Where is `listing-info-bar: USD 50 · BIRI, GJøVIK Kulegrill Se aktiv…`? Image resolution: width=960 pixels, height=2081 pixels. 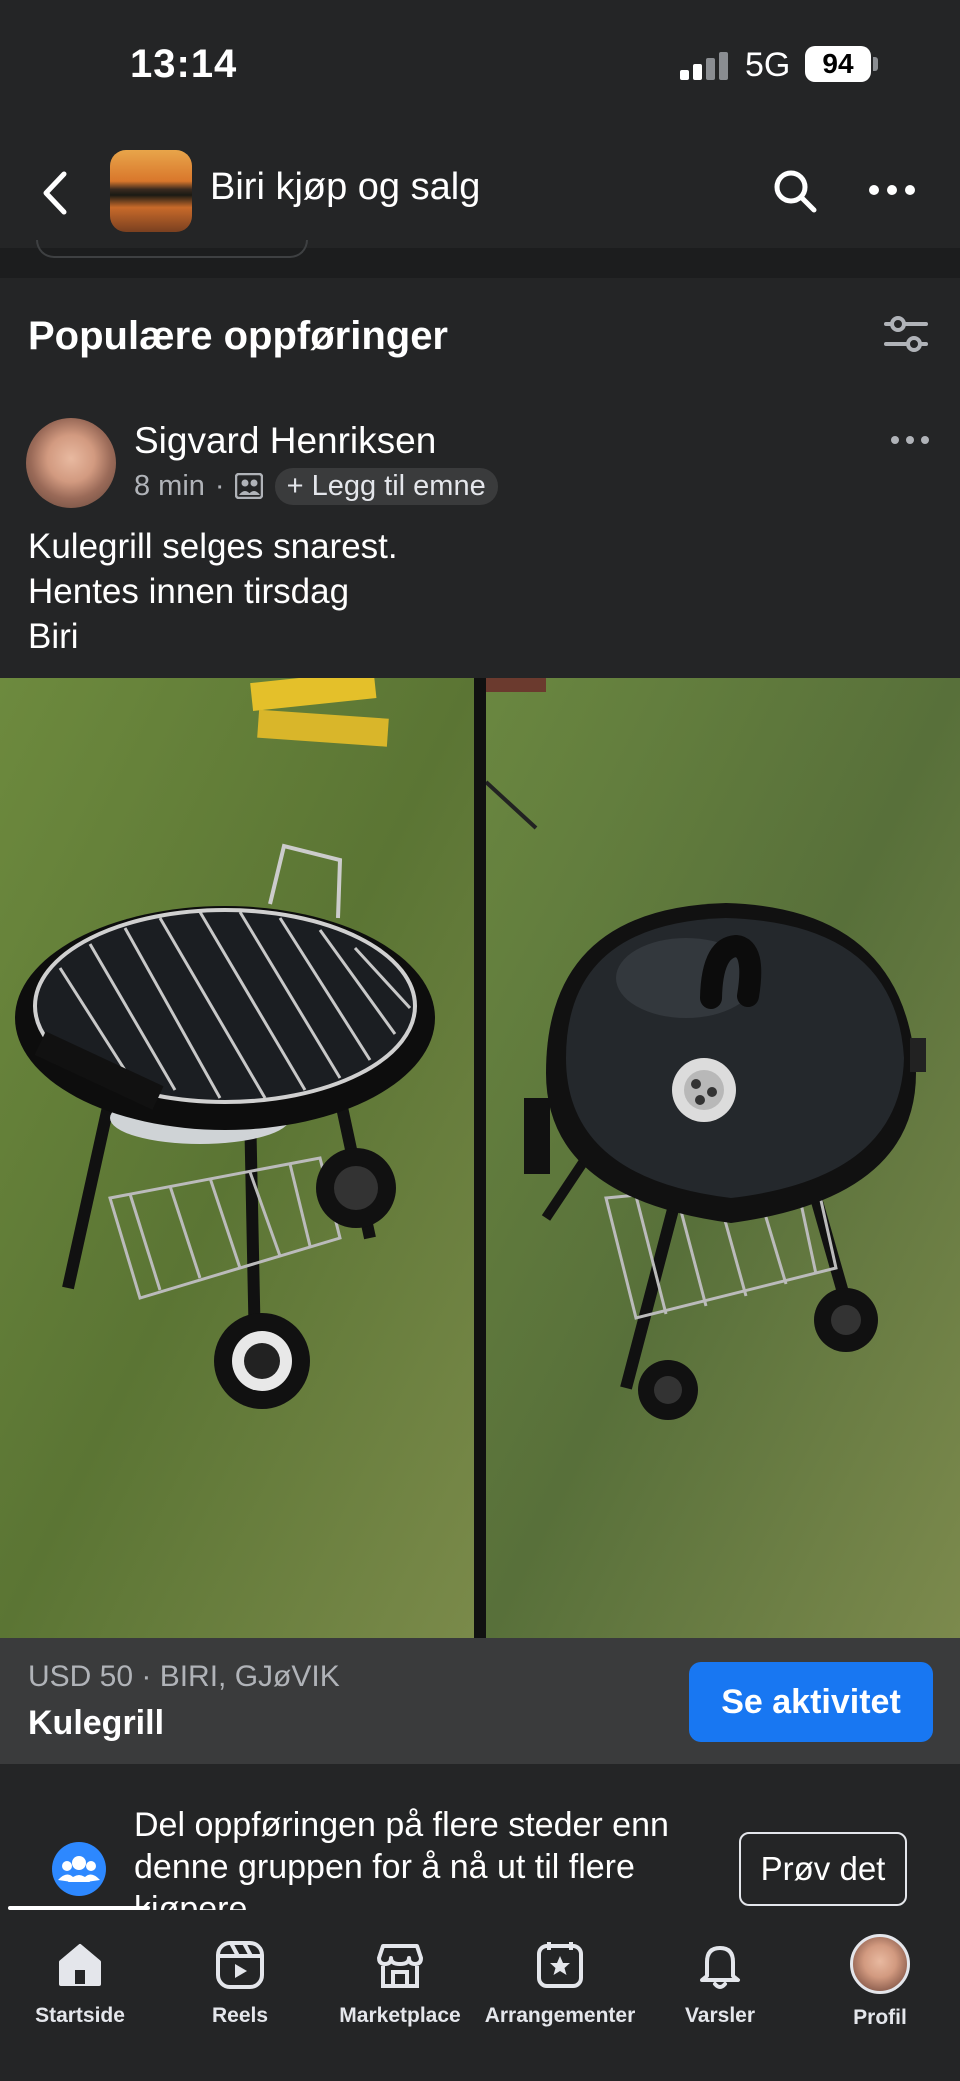
listing-info-bar: USD 50 · BIRI, GJøVIK Kulegrill Se aktiv… is located at coordinates (480, 1701).